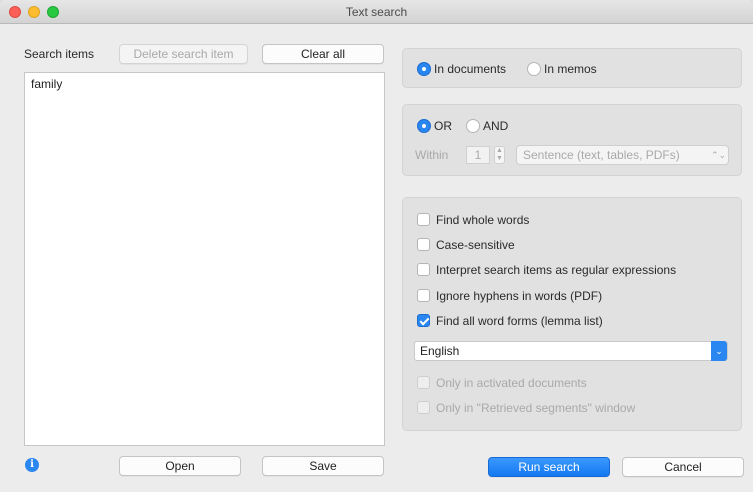 The height and width of the screenshot is (492, 753). Describe the element at coordinates (571, 351) in the screenshot. I see `language-select: English ⌄` at that location.